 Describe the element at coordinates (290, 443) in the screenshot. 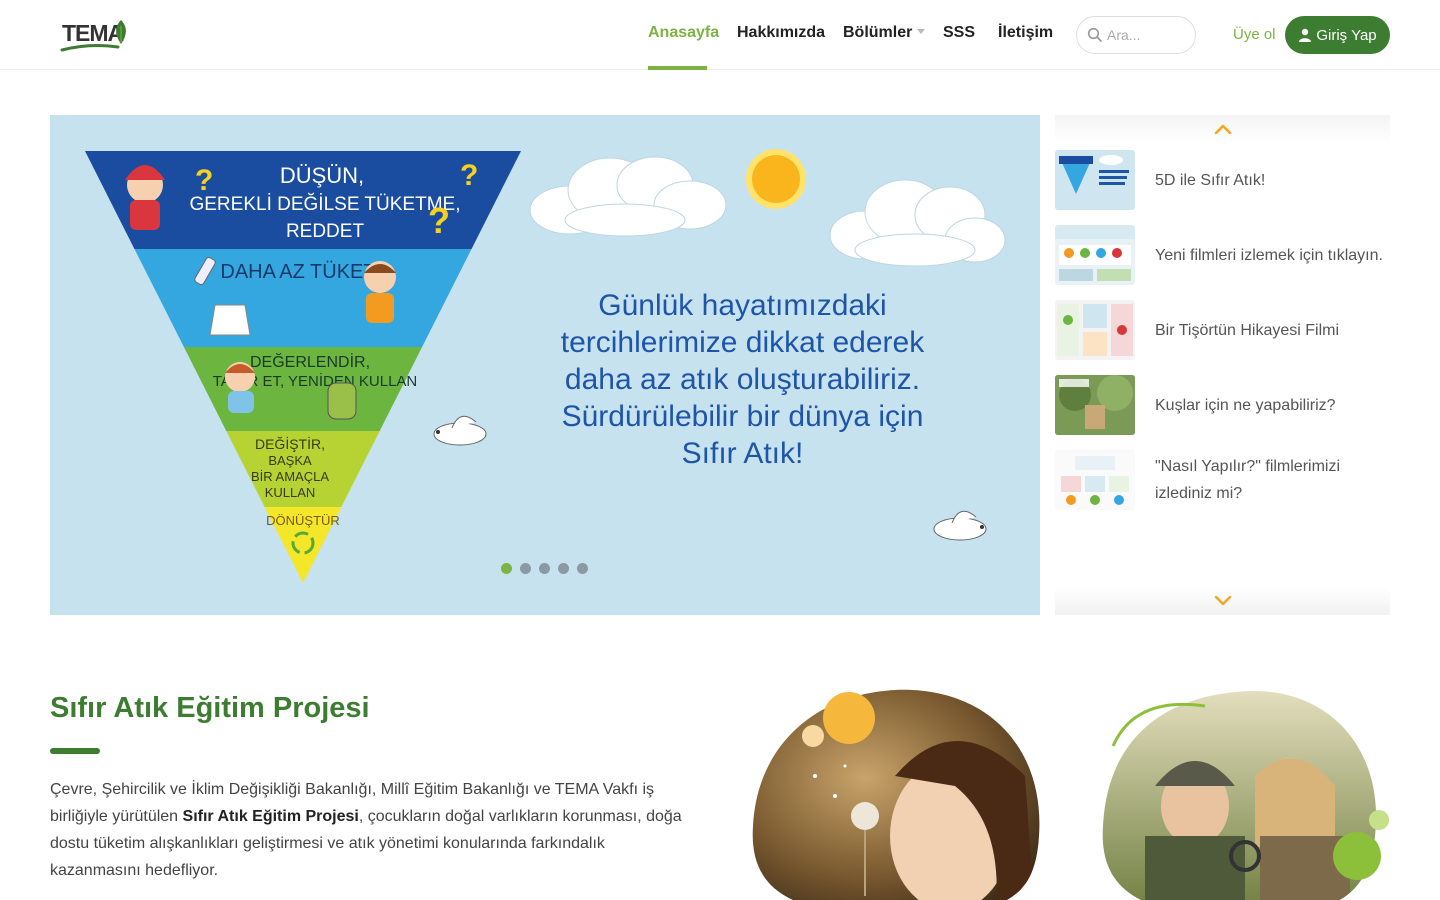

I see `pyramid-tier4-line1: DEĞİŞTİR,` at that location.